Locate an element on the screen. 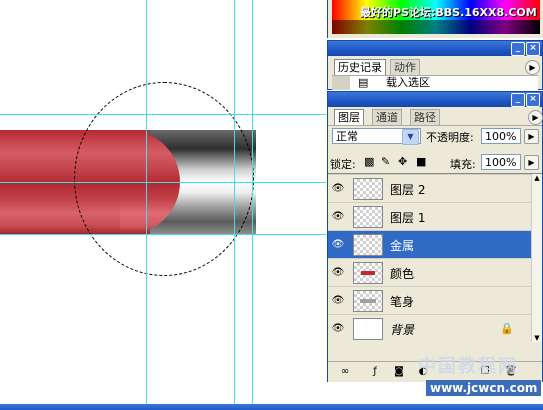 Image resolution: width=543 pixels, height=410 pixels. opacity-field: 100% is located at coordinates (501, 136).